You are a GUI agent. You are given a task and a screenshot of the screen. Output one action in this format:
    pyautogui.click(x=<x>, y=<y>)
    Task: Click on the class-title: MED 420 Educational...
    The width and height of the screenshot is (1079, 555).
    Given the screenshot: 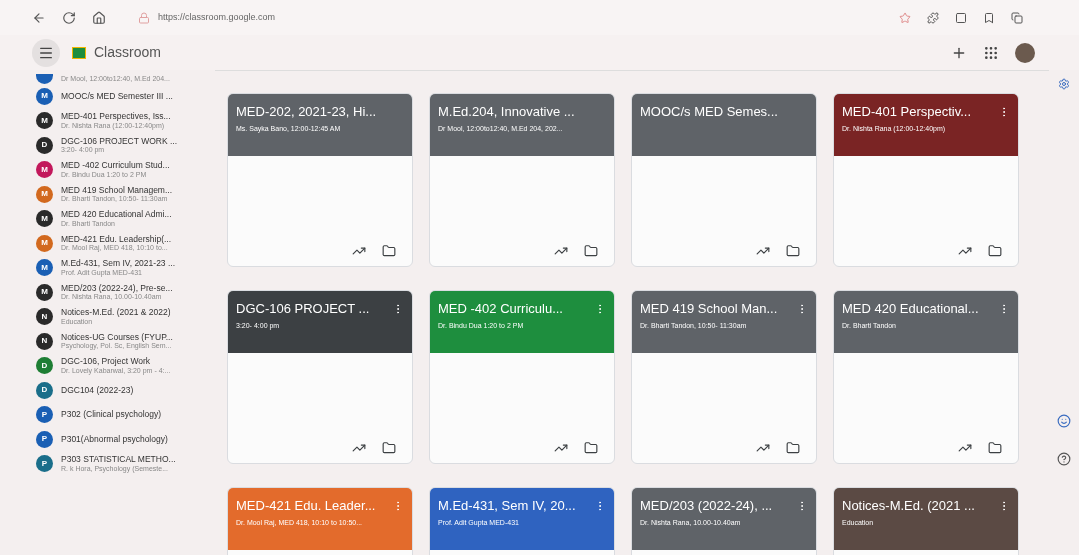 What is the action you would take?
    pyautogui.click(x=910, y=309)
    